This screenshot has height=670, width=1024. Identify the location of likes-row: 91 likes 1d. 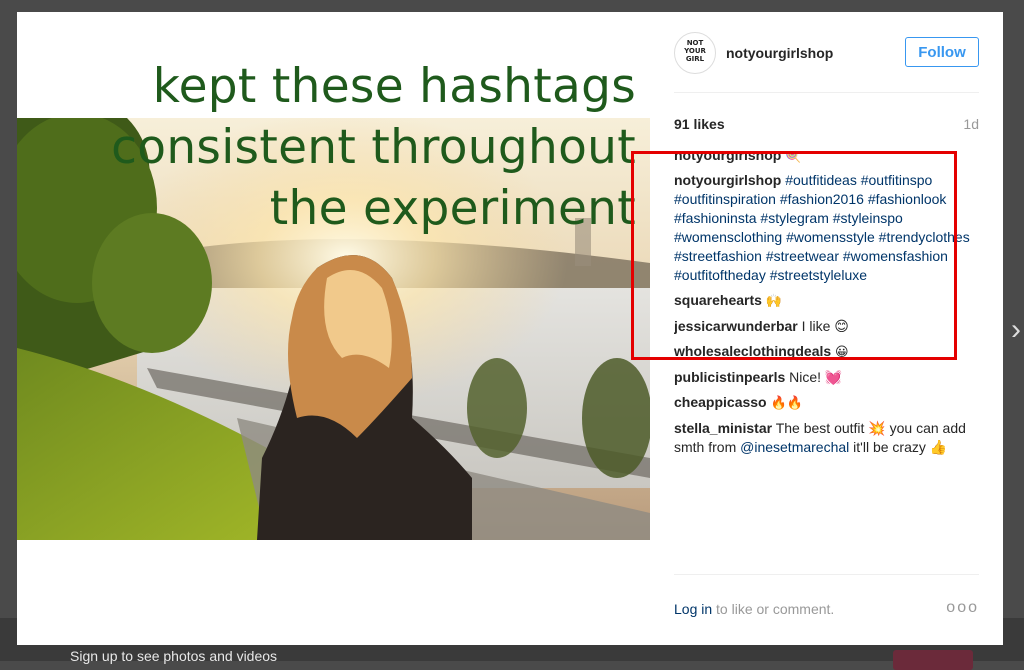
(826, 126).